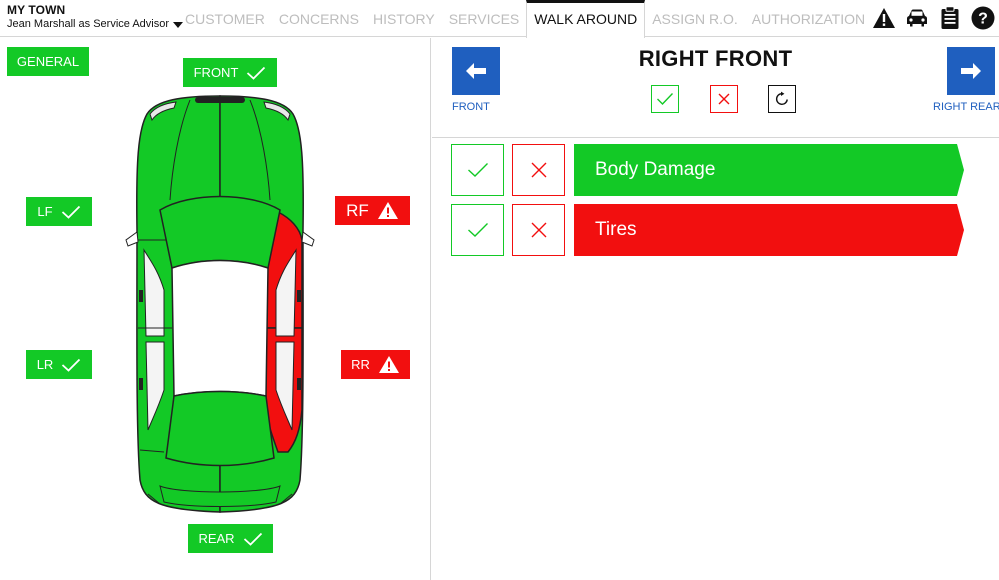 Image resolution: width=999 pixels, height=580 pixels. I want to click on general-button: GENERAL, so click(48, 61).